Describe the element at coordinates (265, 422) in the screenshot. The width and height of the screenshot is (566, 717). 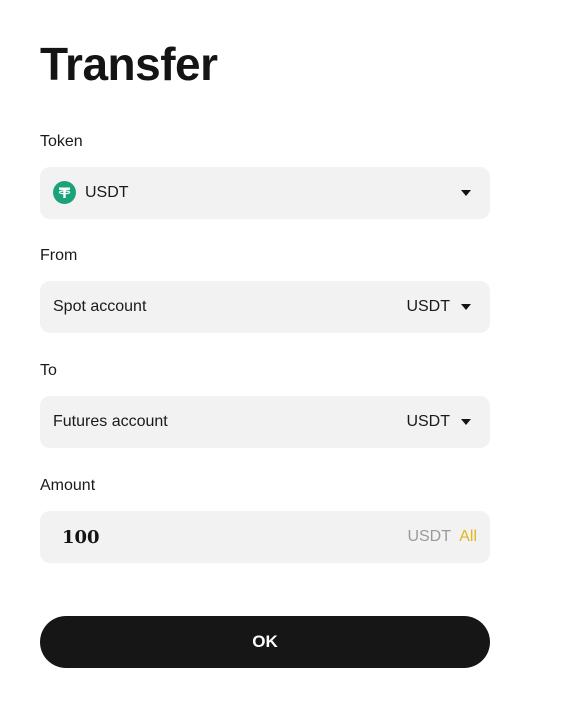
I see `to-account-select: Futures account USDT` at that location.